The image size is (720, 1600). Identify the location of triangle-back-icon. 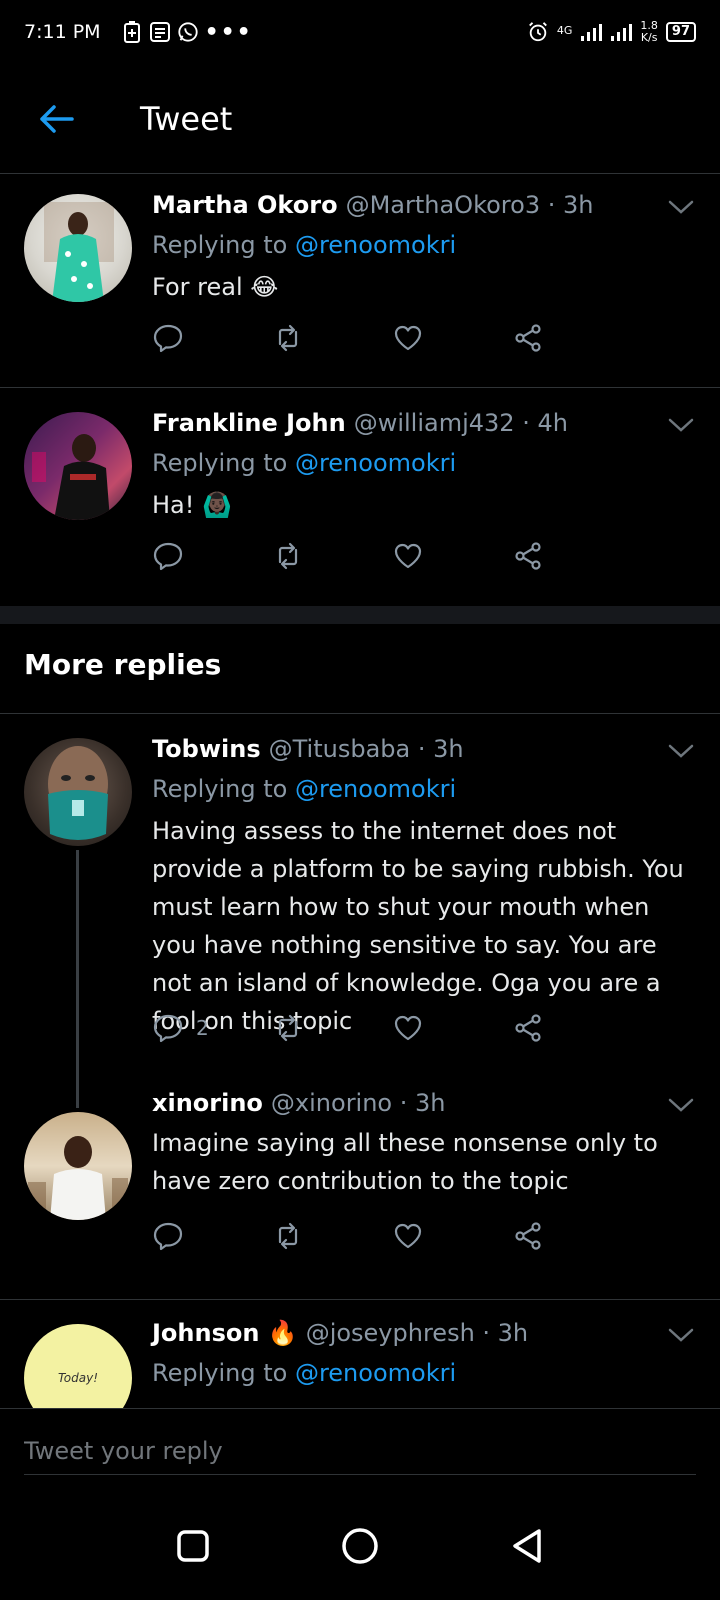
(526, 1546).